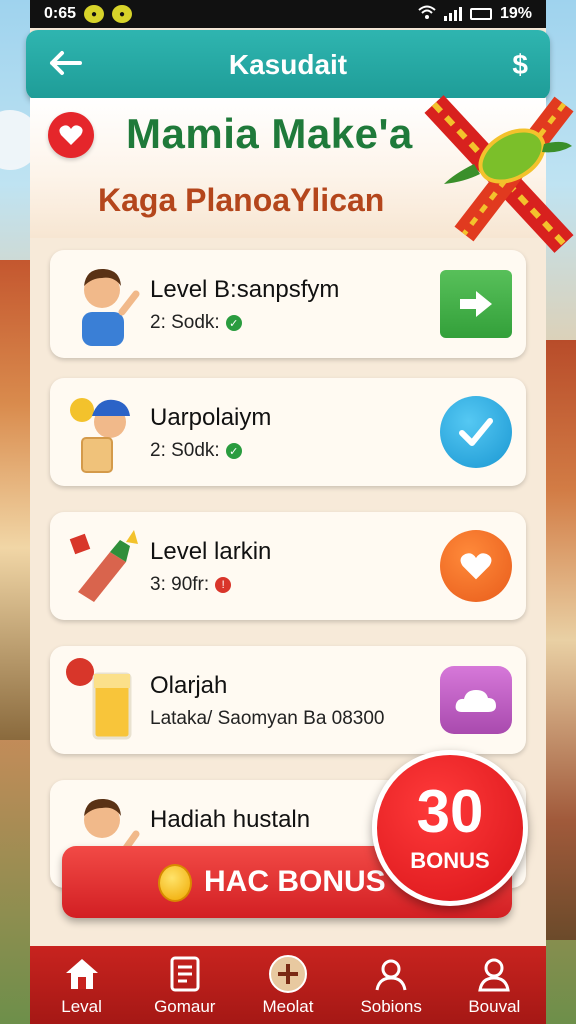  Describe the element at coordinates (185, 974) in the screenshot. I see `document-icon` at that location.